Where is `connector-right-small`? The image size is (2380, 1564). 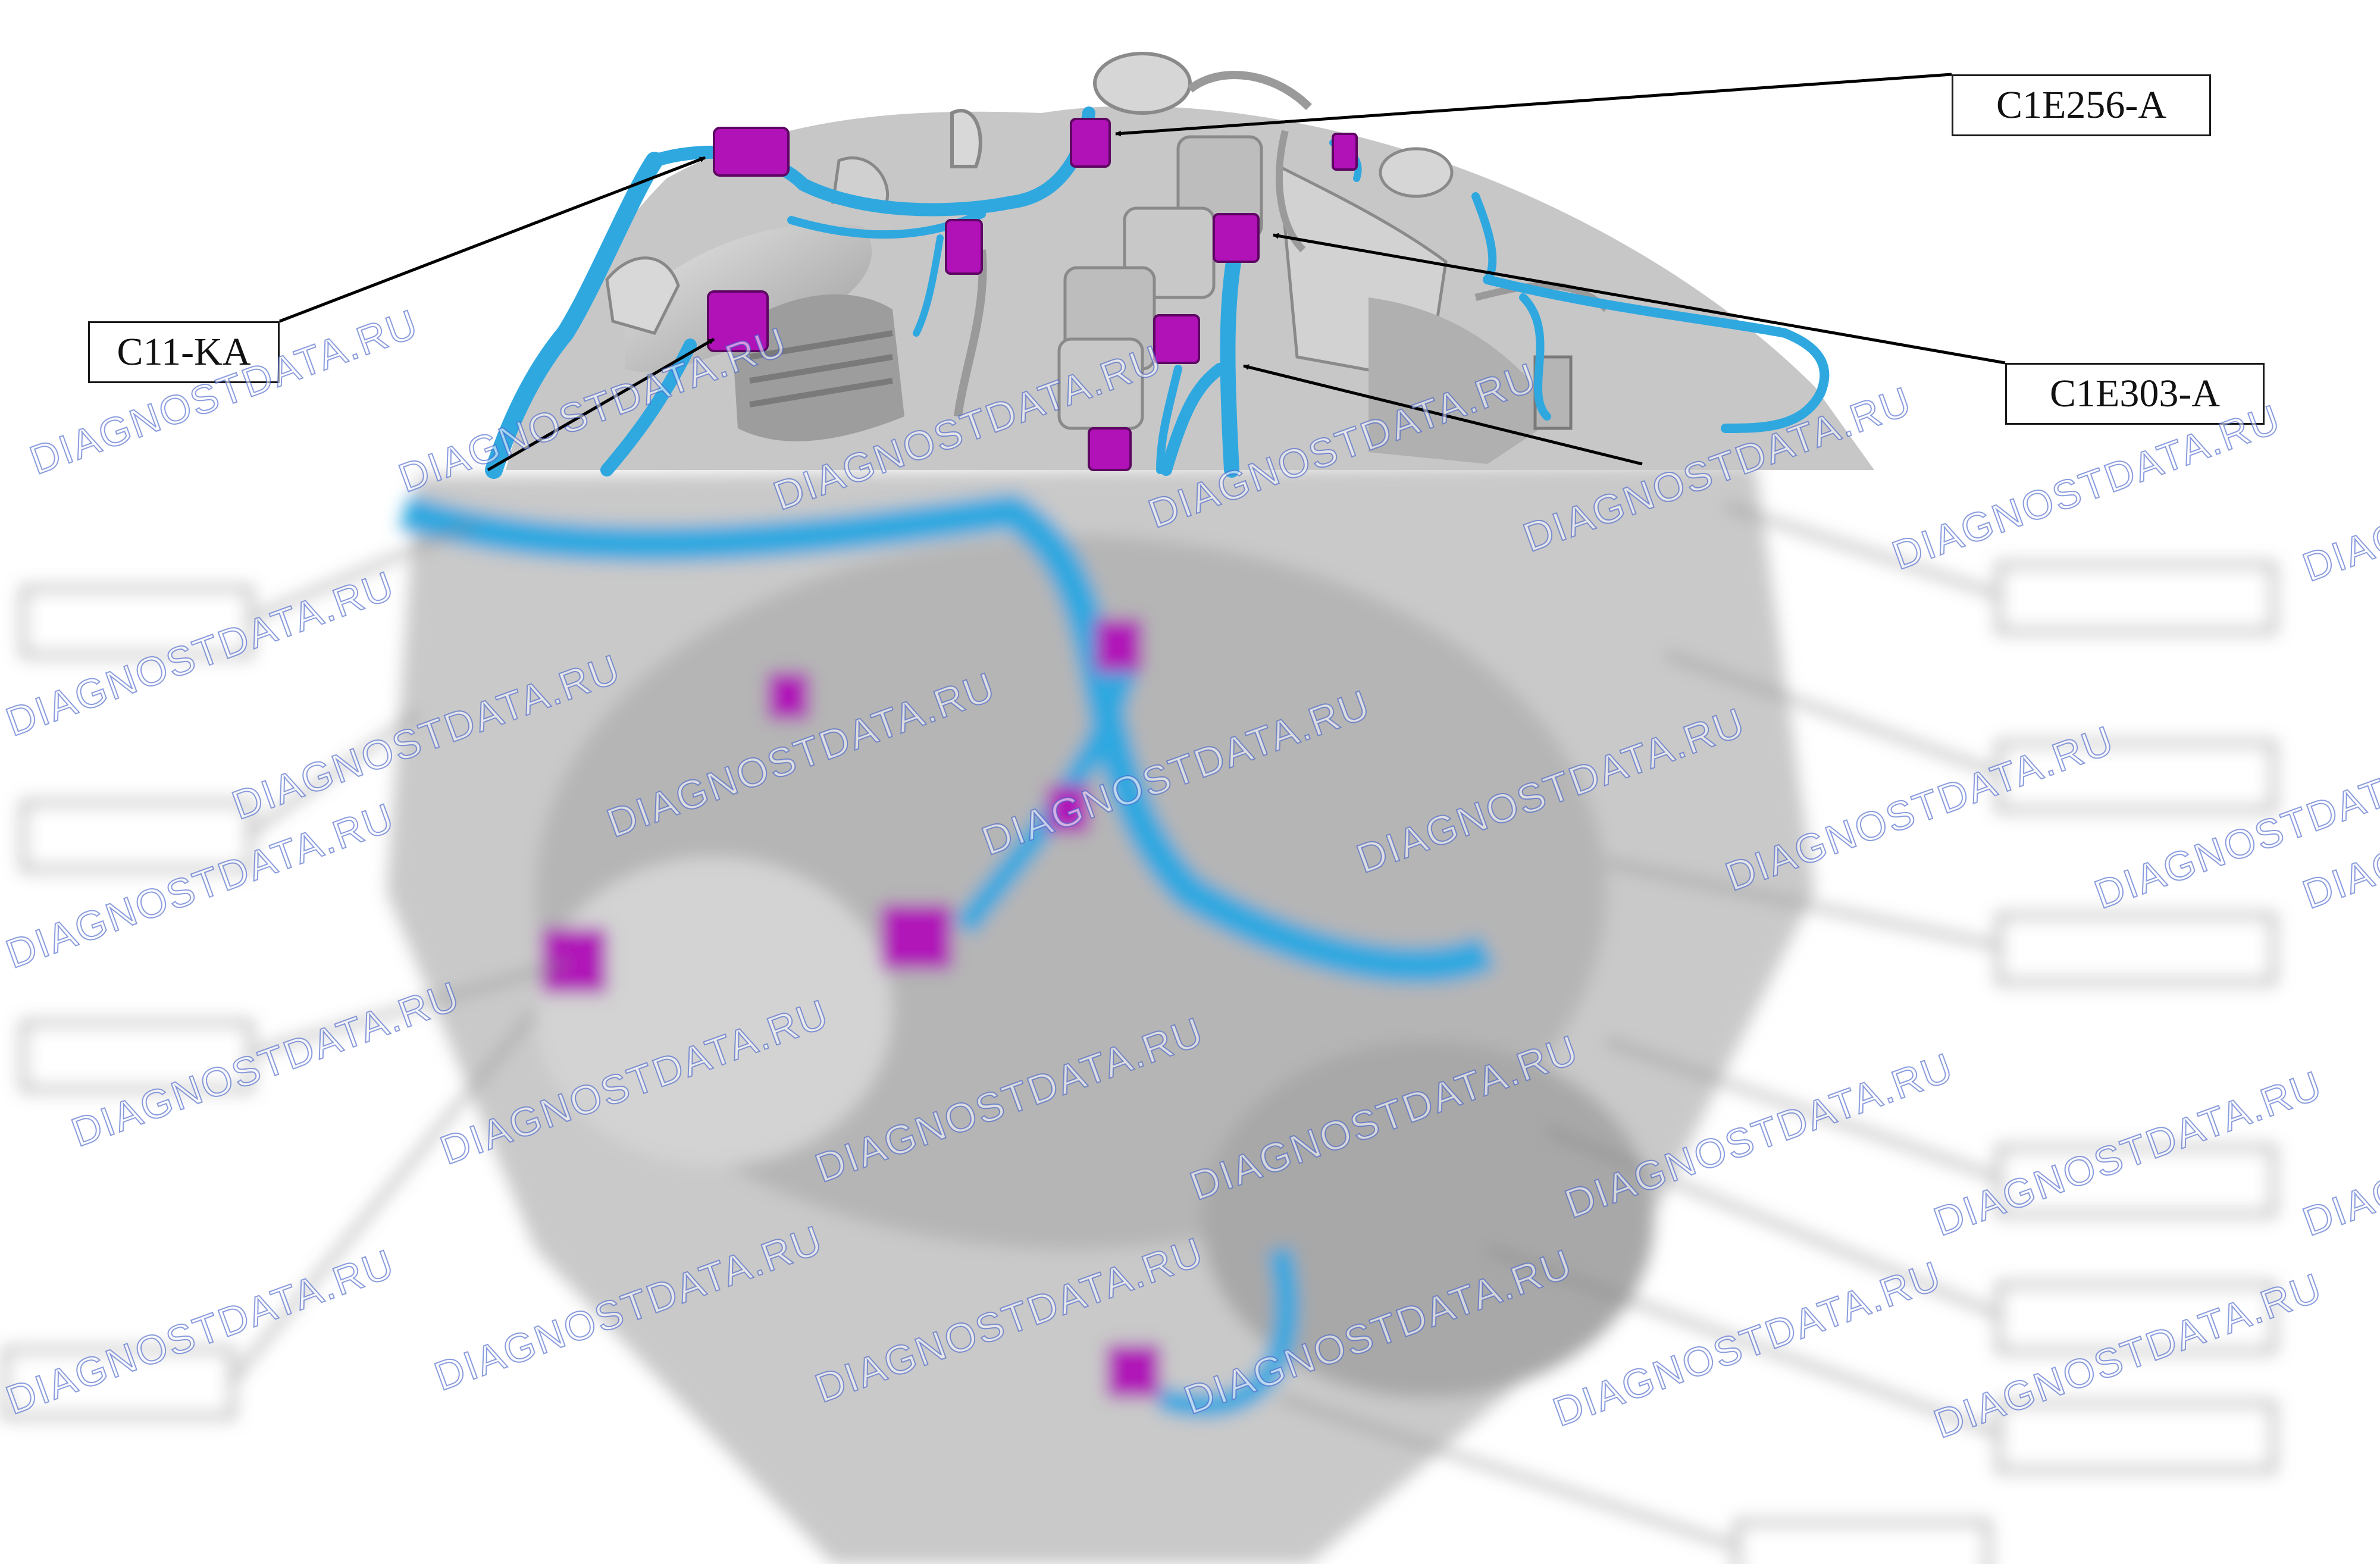
connector-right-small is located at coordinates (1345, 152).